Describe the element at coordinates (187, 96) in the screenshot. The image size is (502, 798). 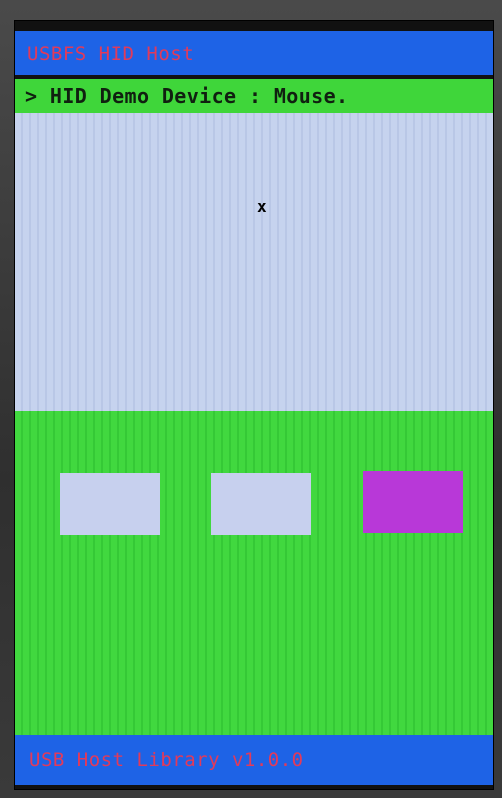
I see `status-text: > HID Demo Device : Mouse.` at that location.